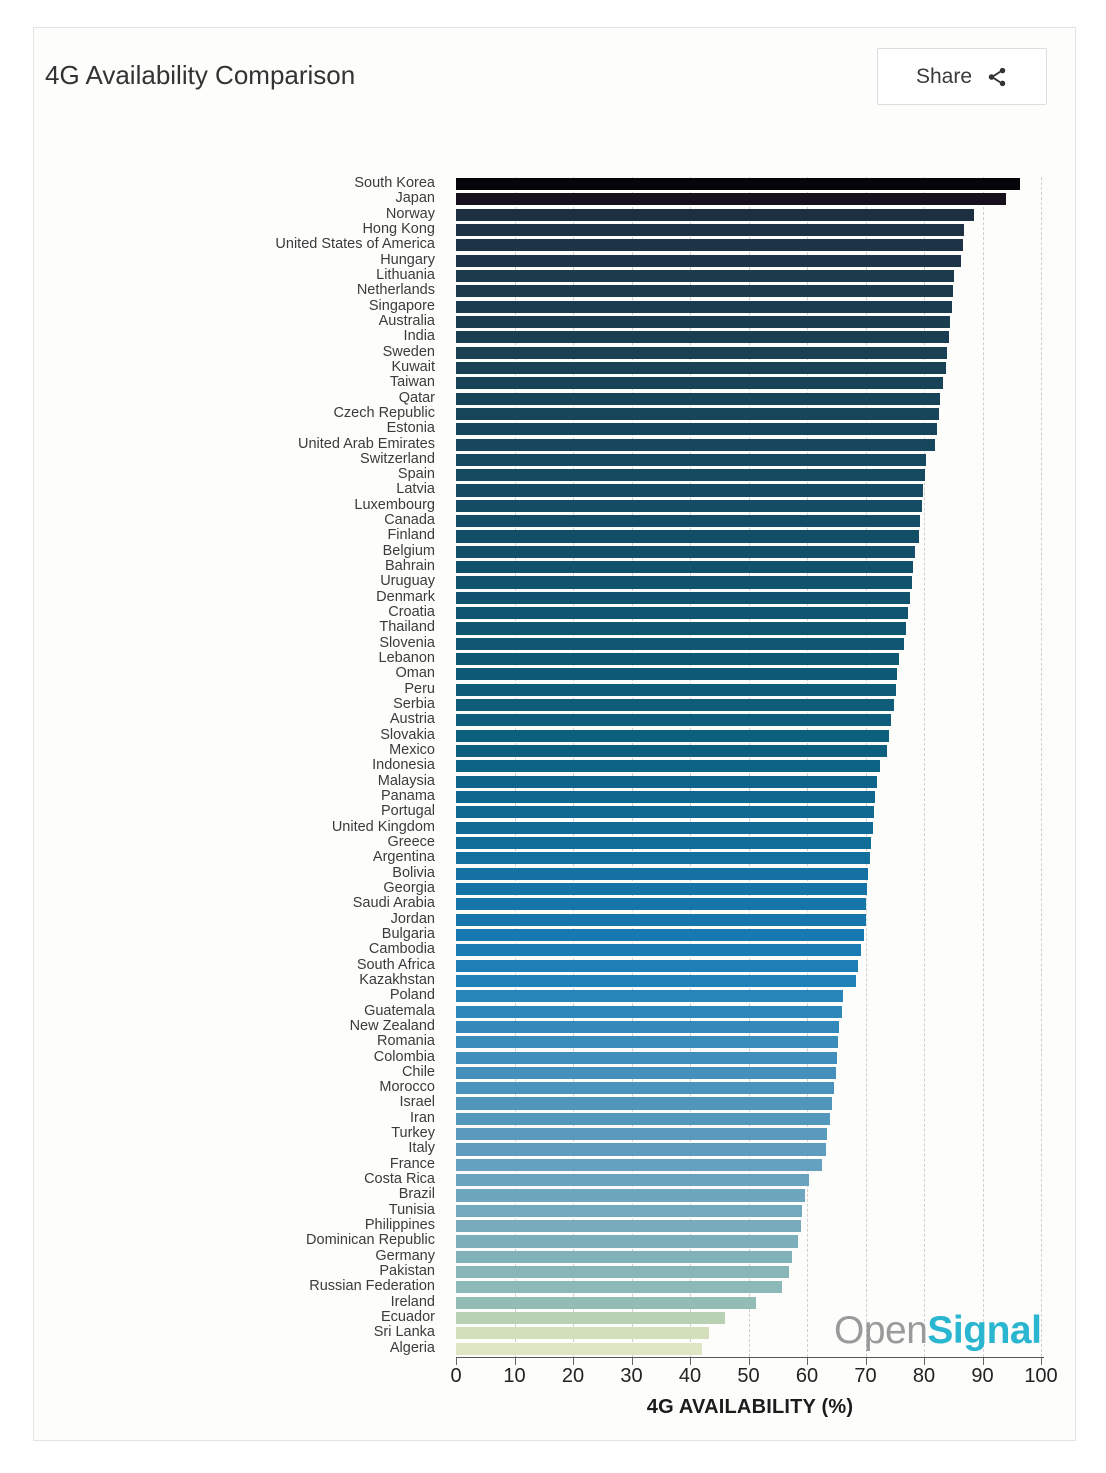 This screenshot has height=1473, width=1106. I want to click on bar-row: Estonia, so click(714, 428).